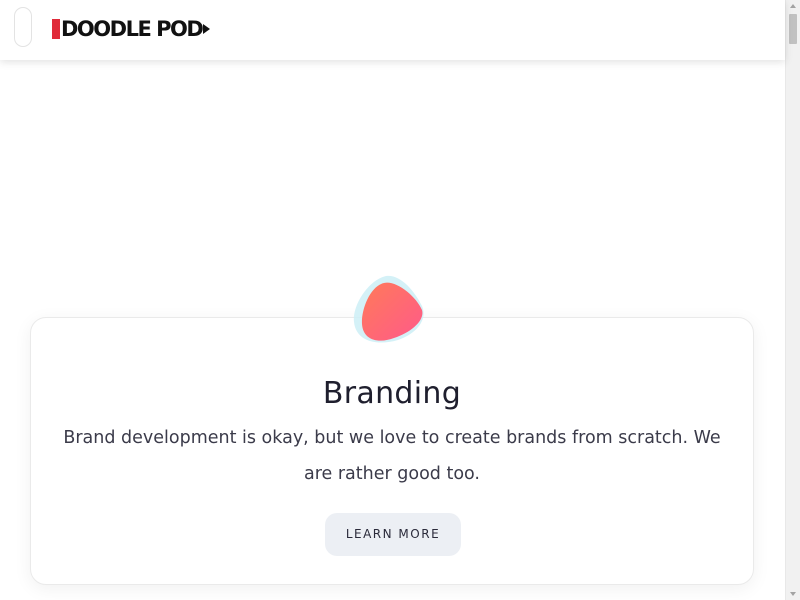 This screenshot has width=800, height=600. What do you see at coordinates (207, 29) in the screenshot?
I see `logo-tip-icon` at bounding box center [207, 29].